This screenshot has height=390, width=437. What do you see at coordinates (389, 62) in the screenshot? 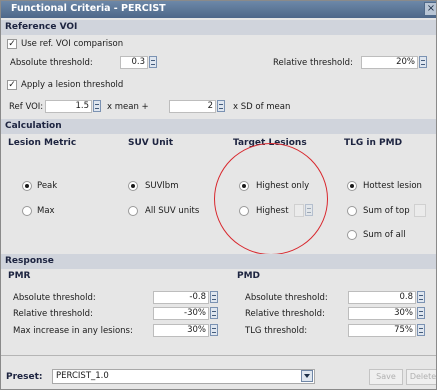
I see `ref-relative-threshold-input: 20%` at bounding box center [389, 62].